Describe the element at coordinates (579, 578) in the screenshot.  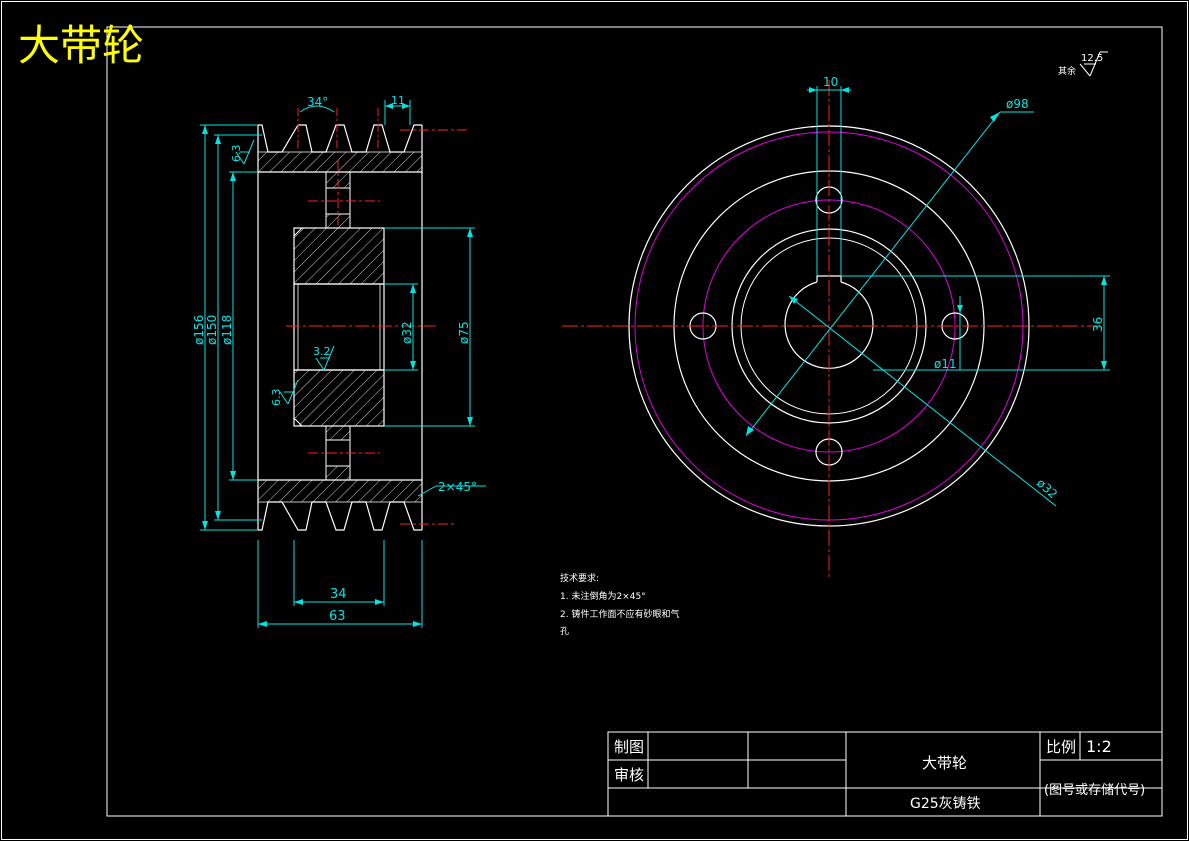
I see `notes-title: 技术要求:` at that location.